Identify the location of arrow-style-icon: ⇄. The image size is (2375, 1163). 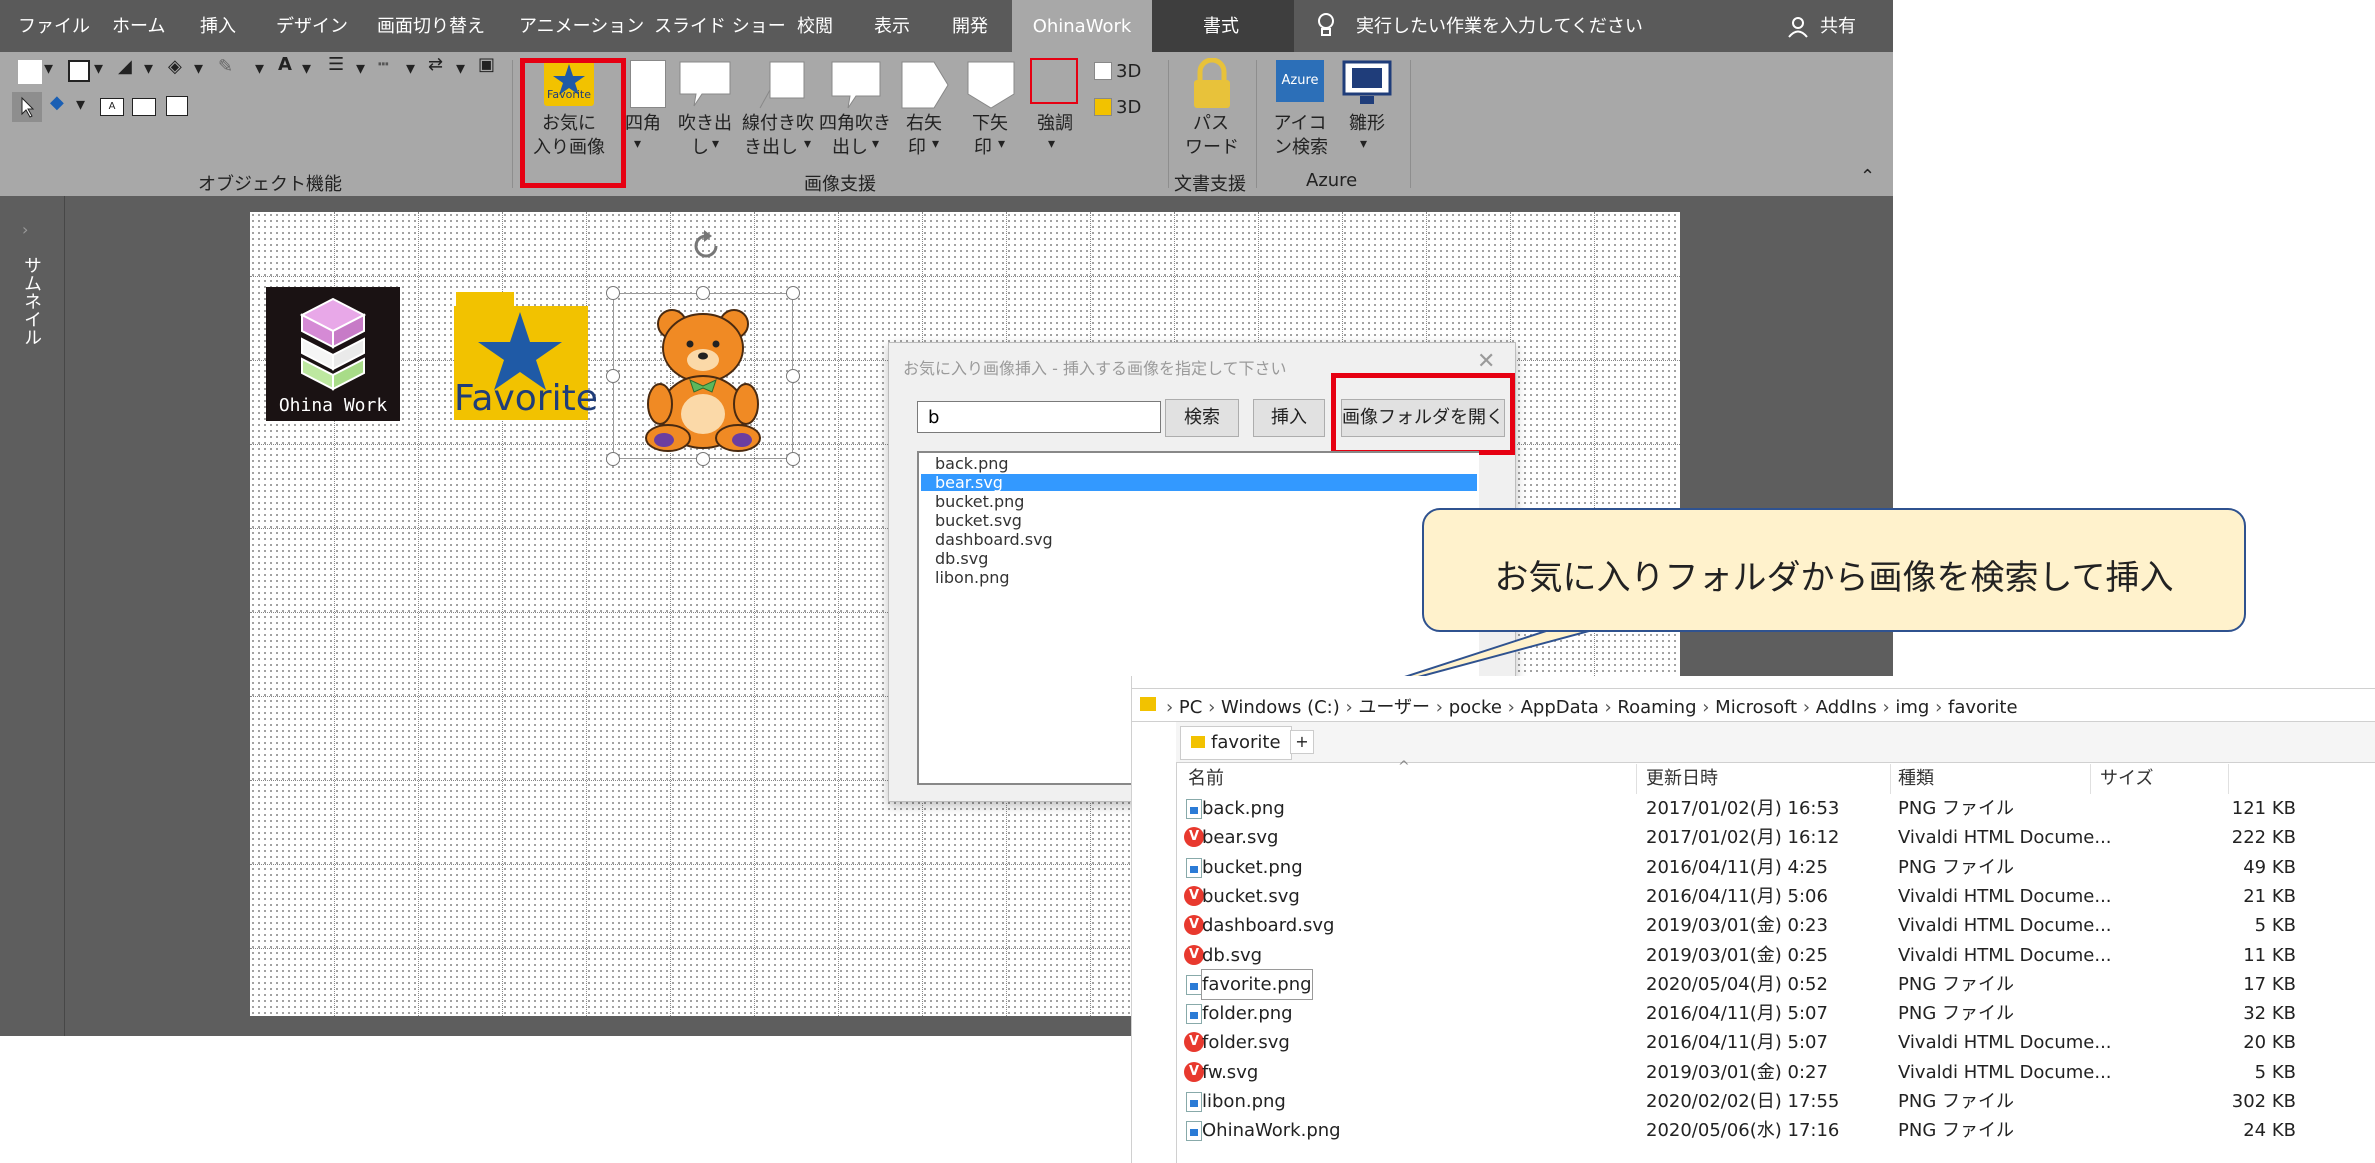
(435, 64).